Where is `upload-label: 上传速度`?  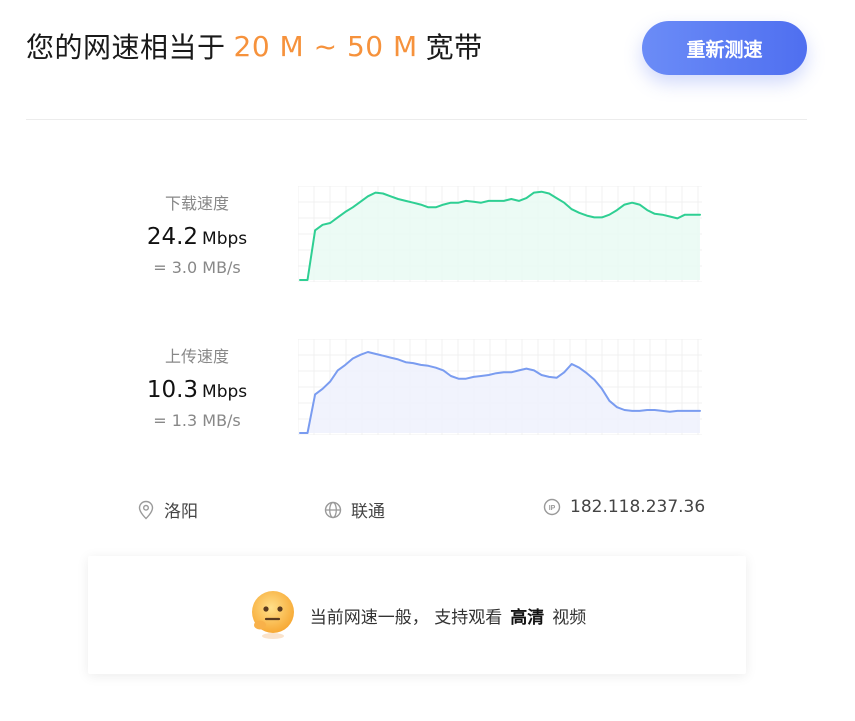
upload-label: 上传速度 is located at coordinates (196, 356).